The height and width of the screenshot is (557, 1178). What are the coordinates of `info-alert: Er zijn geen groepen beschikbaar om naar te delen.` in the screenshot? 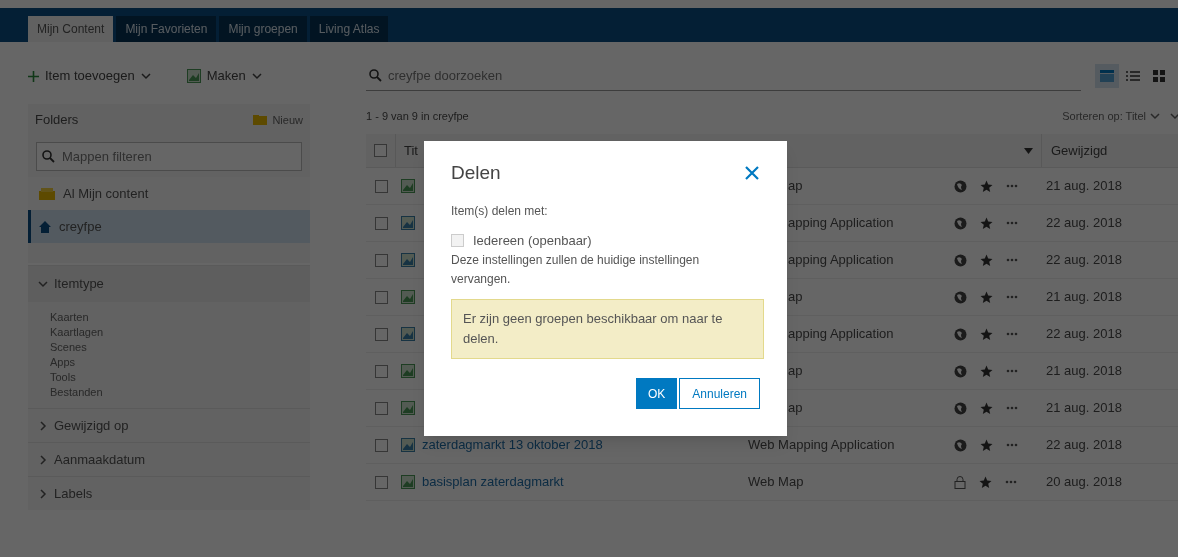 It's located at (607, 329).